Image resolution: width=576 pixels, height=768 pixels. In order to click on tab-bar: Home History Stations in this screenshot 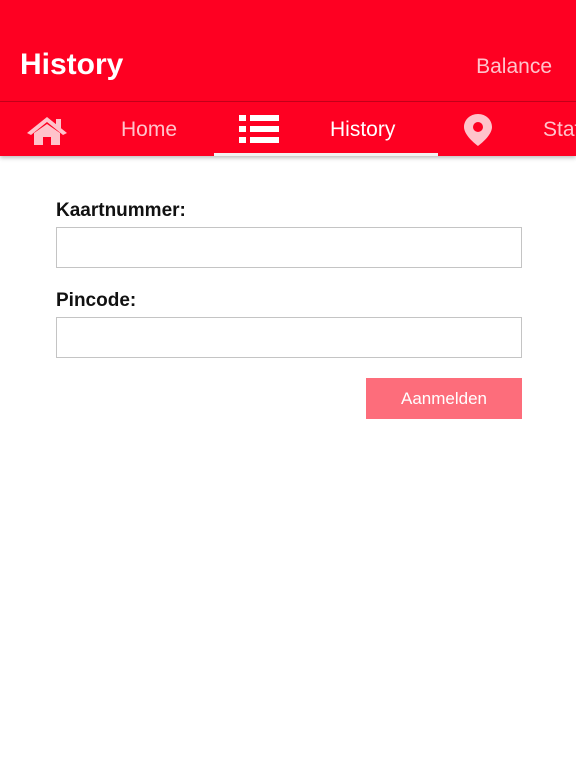, I will do `click(288, 129)`.